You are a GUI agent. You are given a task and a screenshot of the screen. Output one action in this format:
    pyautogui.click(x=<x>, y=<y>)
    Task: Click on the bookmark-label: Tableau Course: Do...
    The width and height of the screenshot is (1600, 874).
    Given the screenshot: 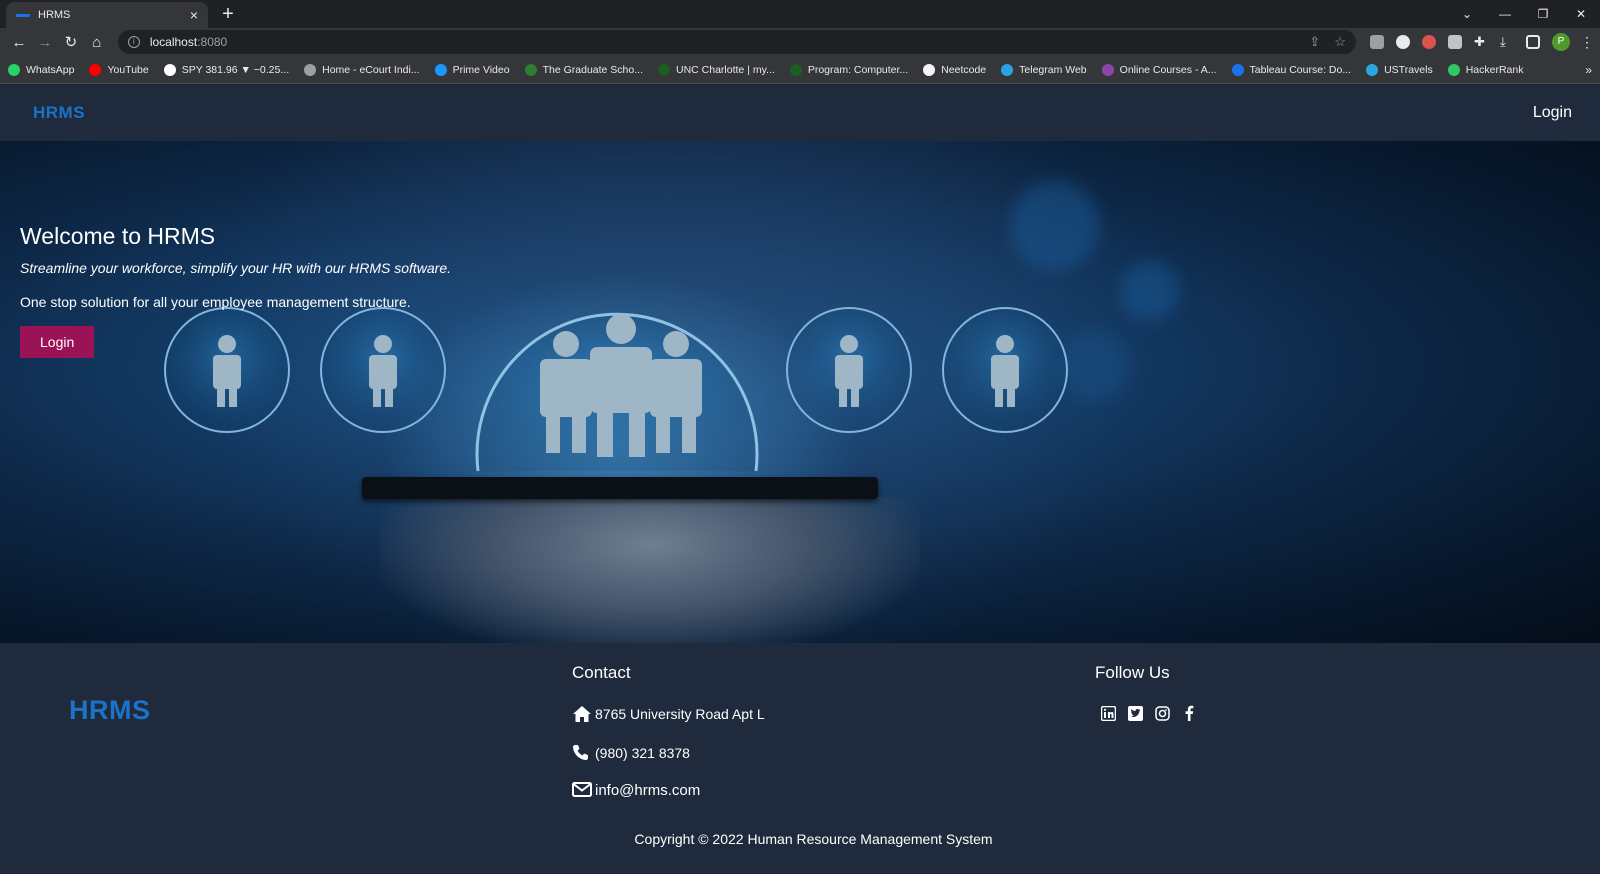 What is the action you would take?
    pyautogui.click(x=1300, y=69)
    